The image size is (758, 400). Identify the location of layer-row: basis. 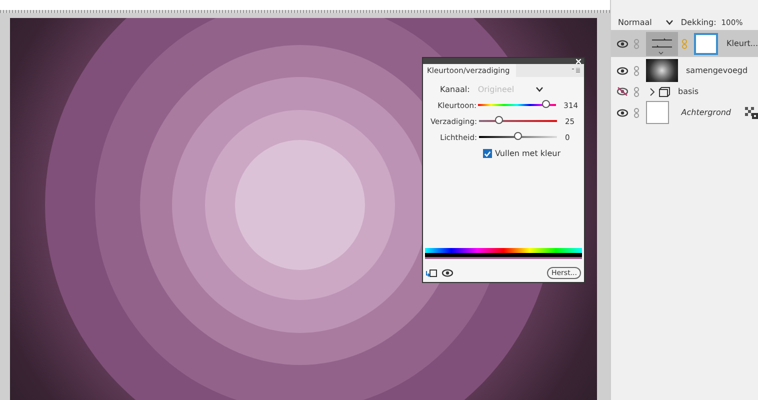
(684, 91).